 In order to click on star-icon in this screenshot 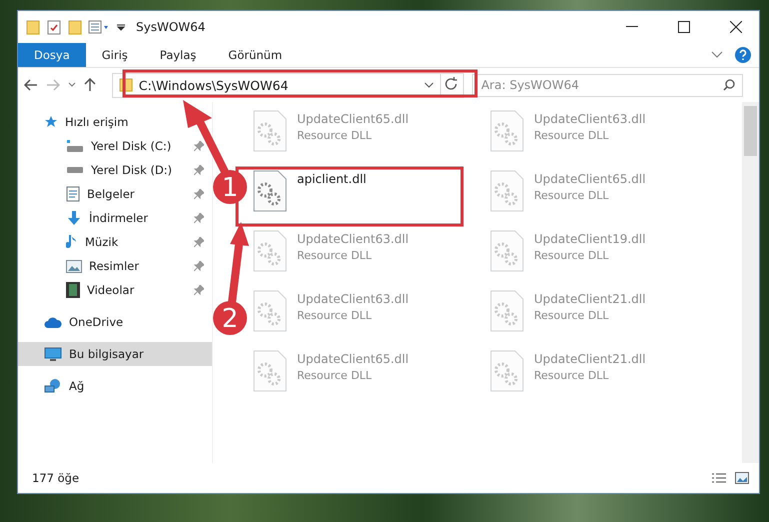, I will do `click(51, 122)`.